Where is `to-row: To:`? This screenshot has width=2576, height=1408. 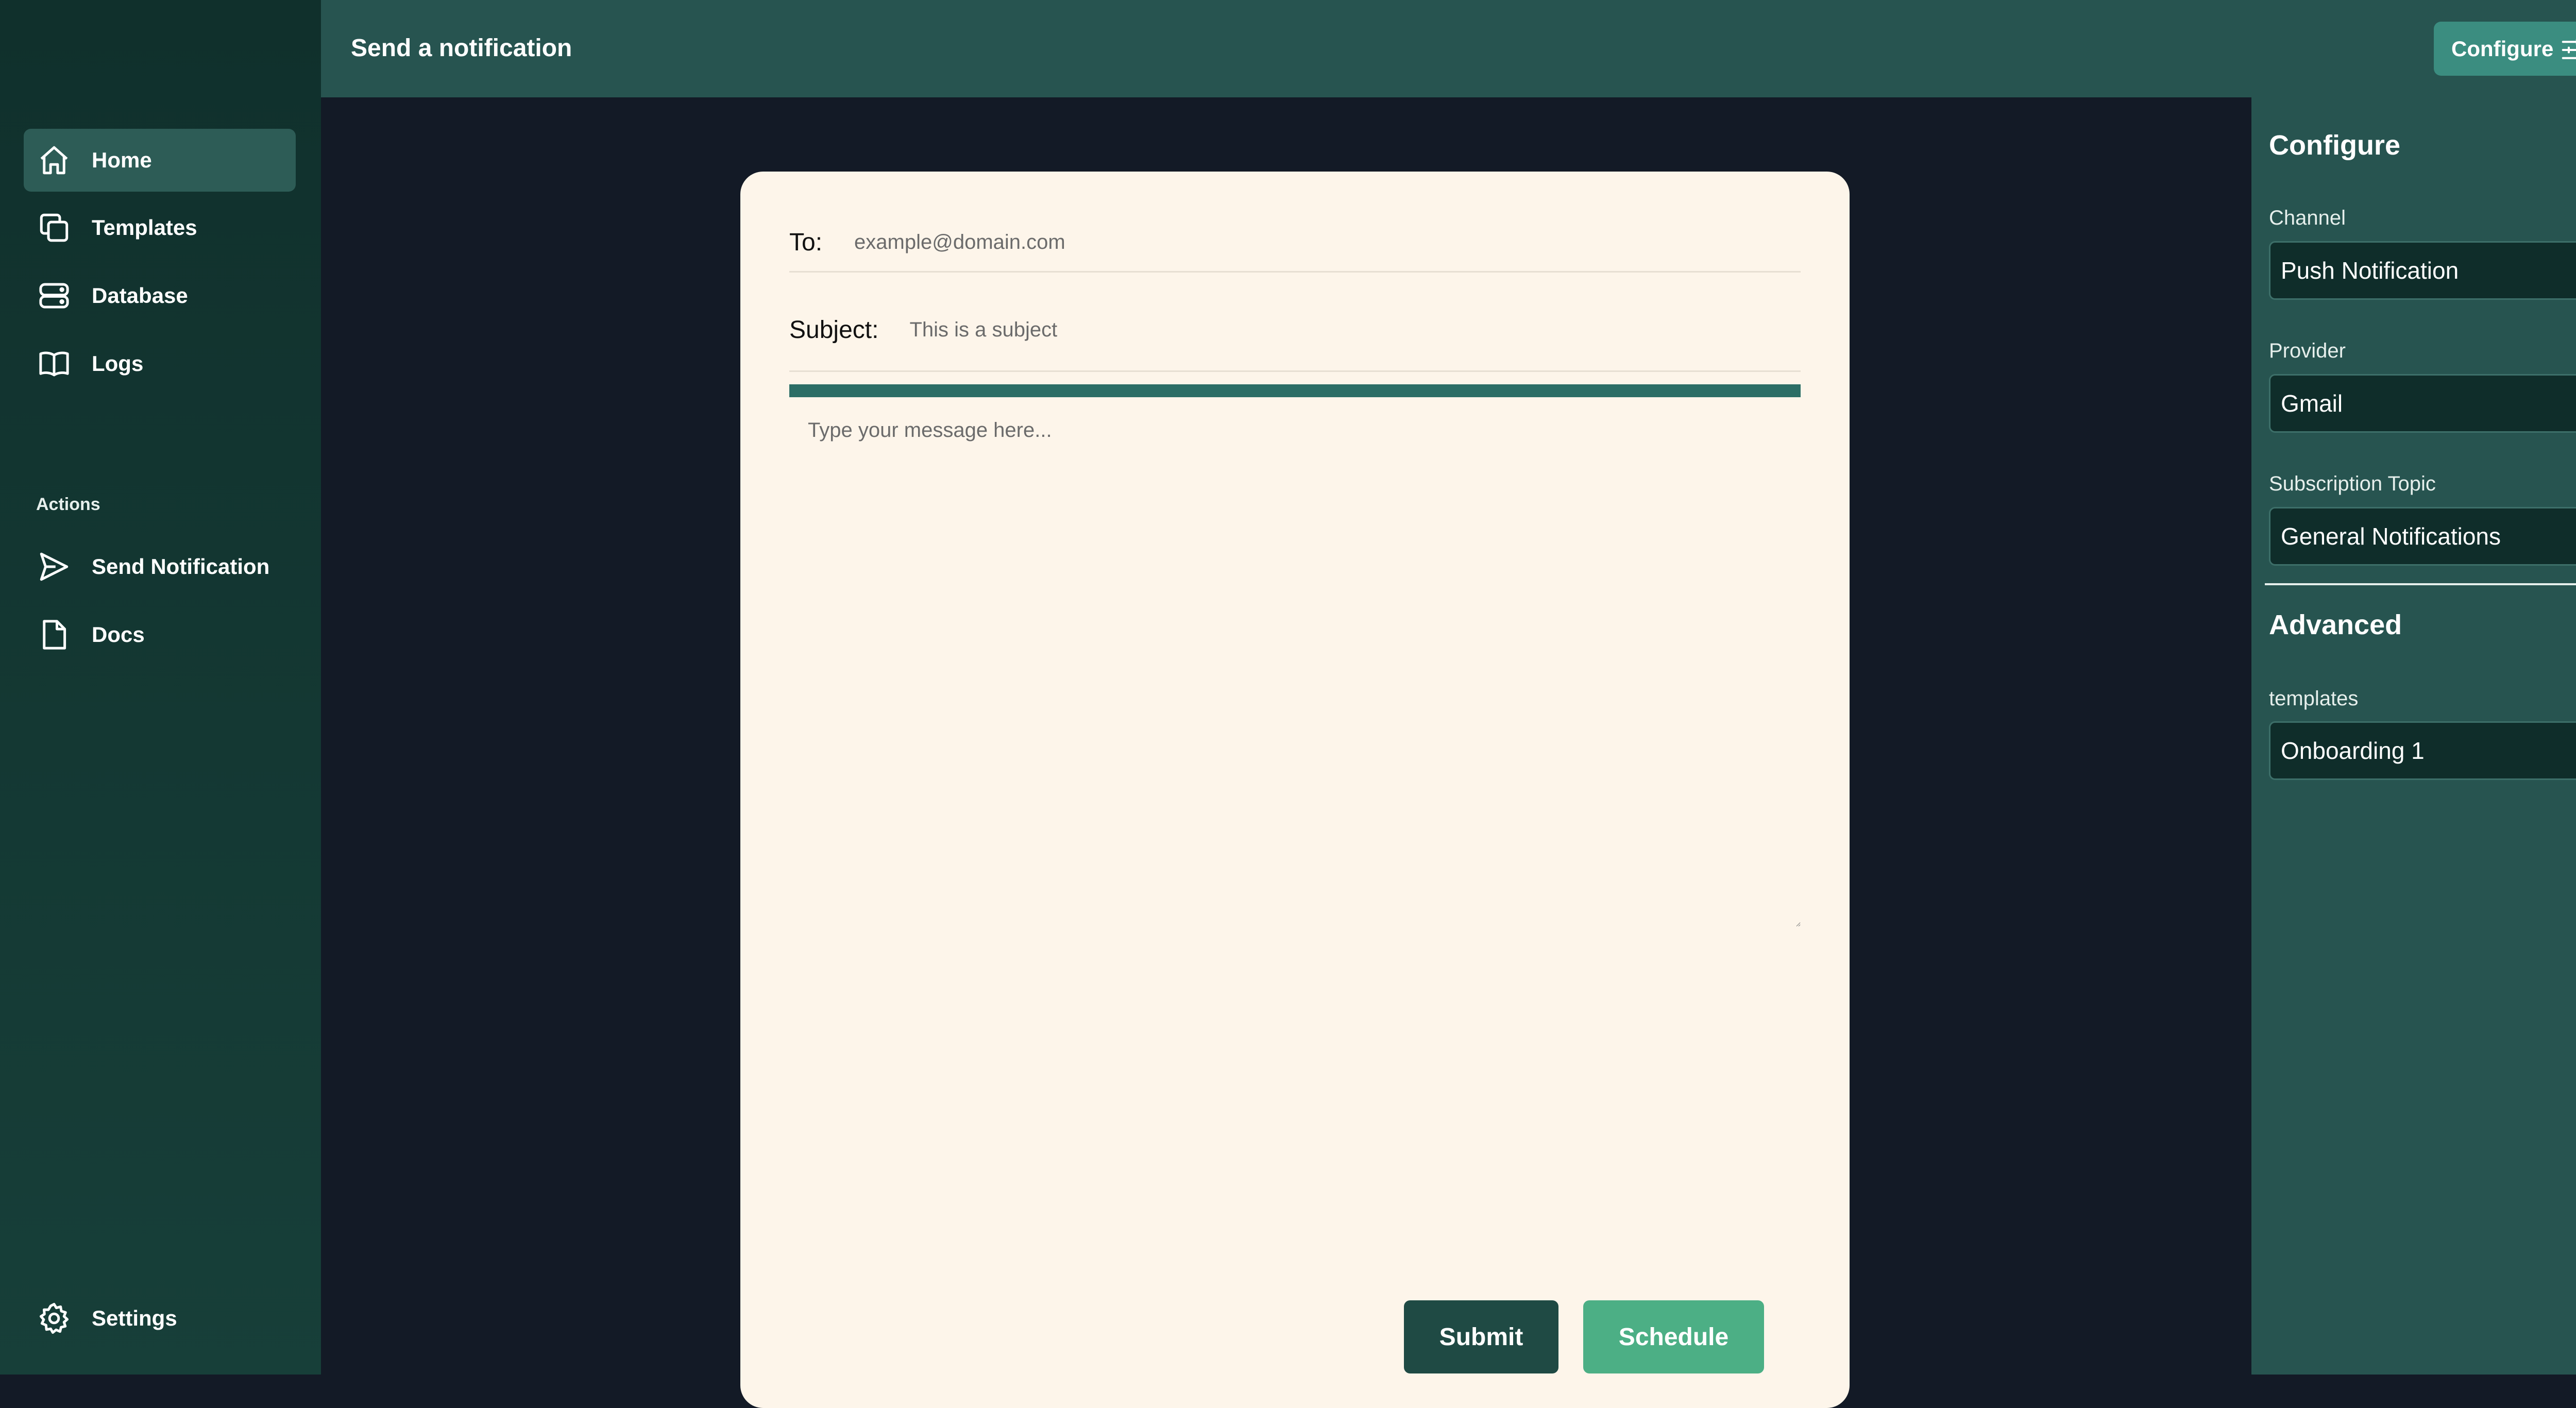
to-row: To: is located at coordinates (1295, 243).